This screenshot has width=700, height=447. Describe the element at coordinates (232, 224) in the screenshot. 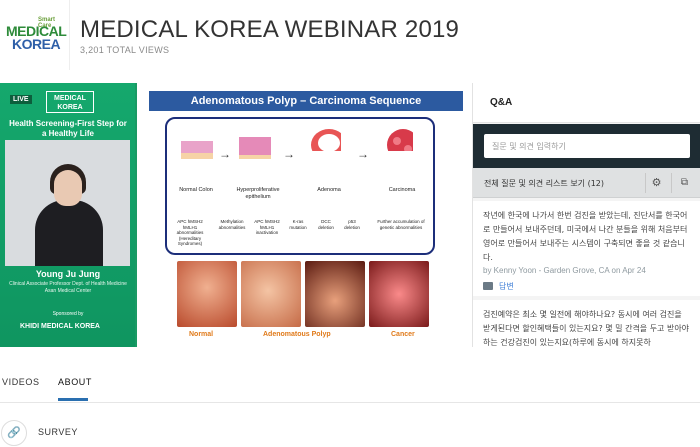

I see `gene-label: Methylation abnormalities` at that location.